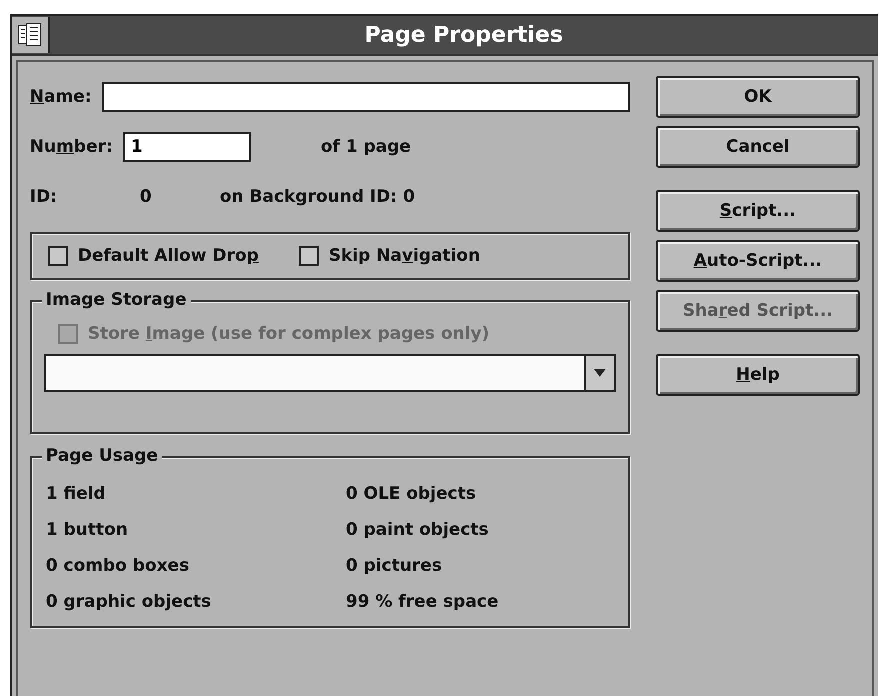  Describe the element at coordinates (366, 147) in the screenshot. I see `page-count: of 1 page` at that location.